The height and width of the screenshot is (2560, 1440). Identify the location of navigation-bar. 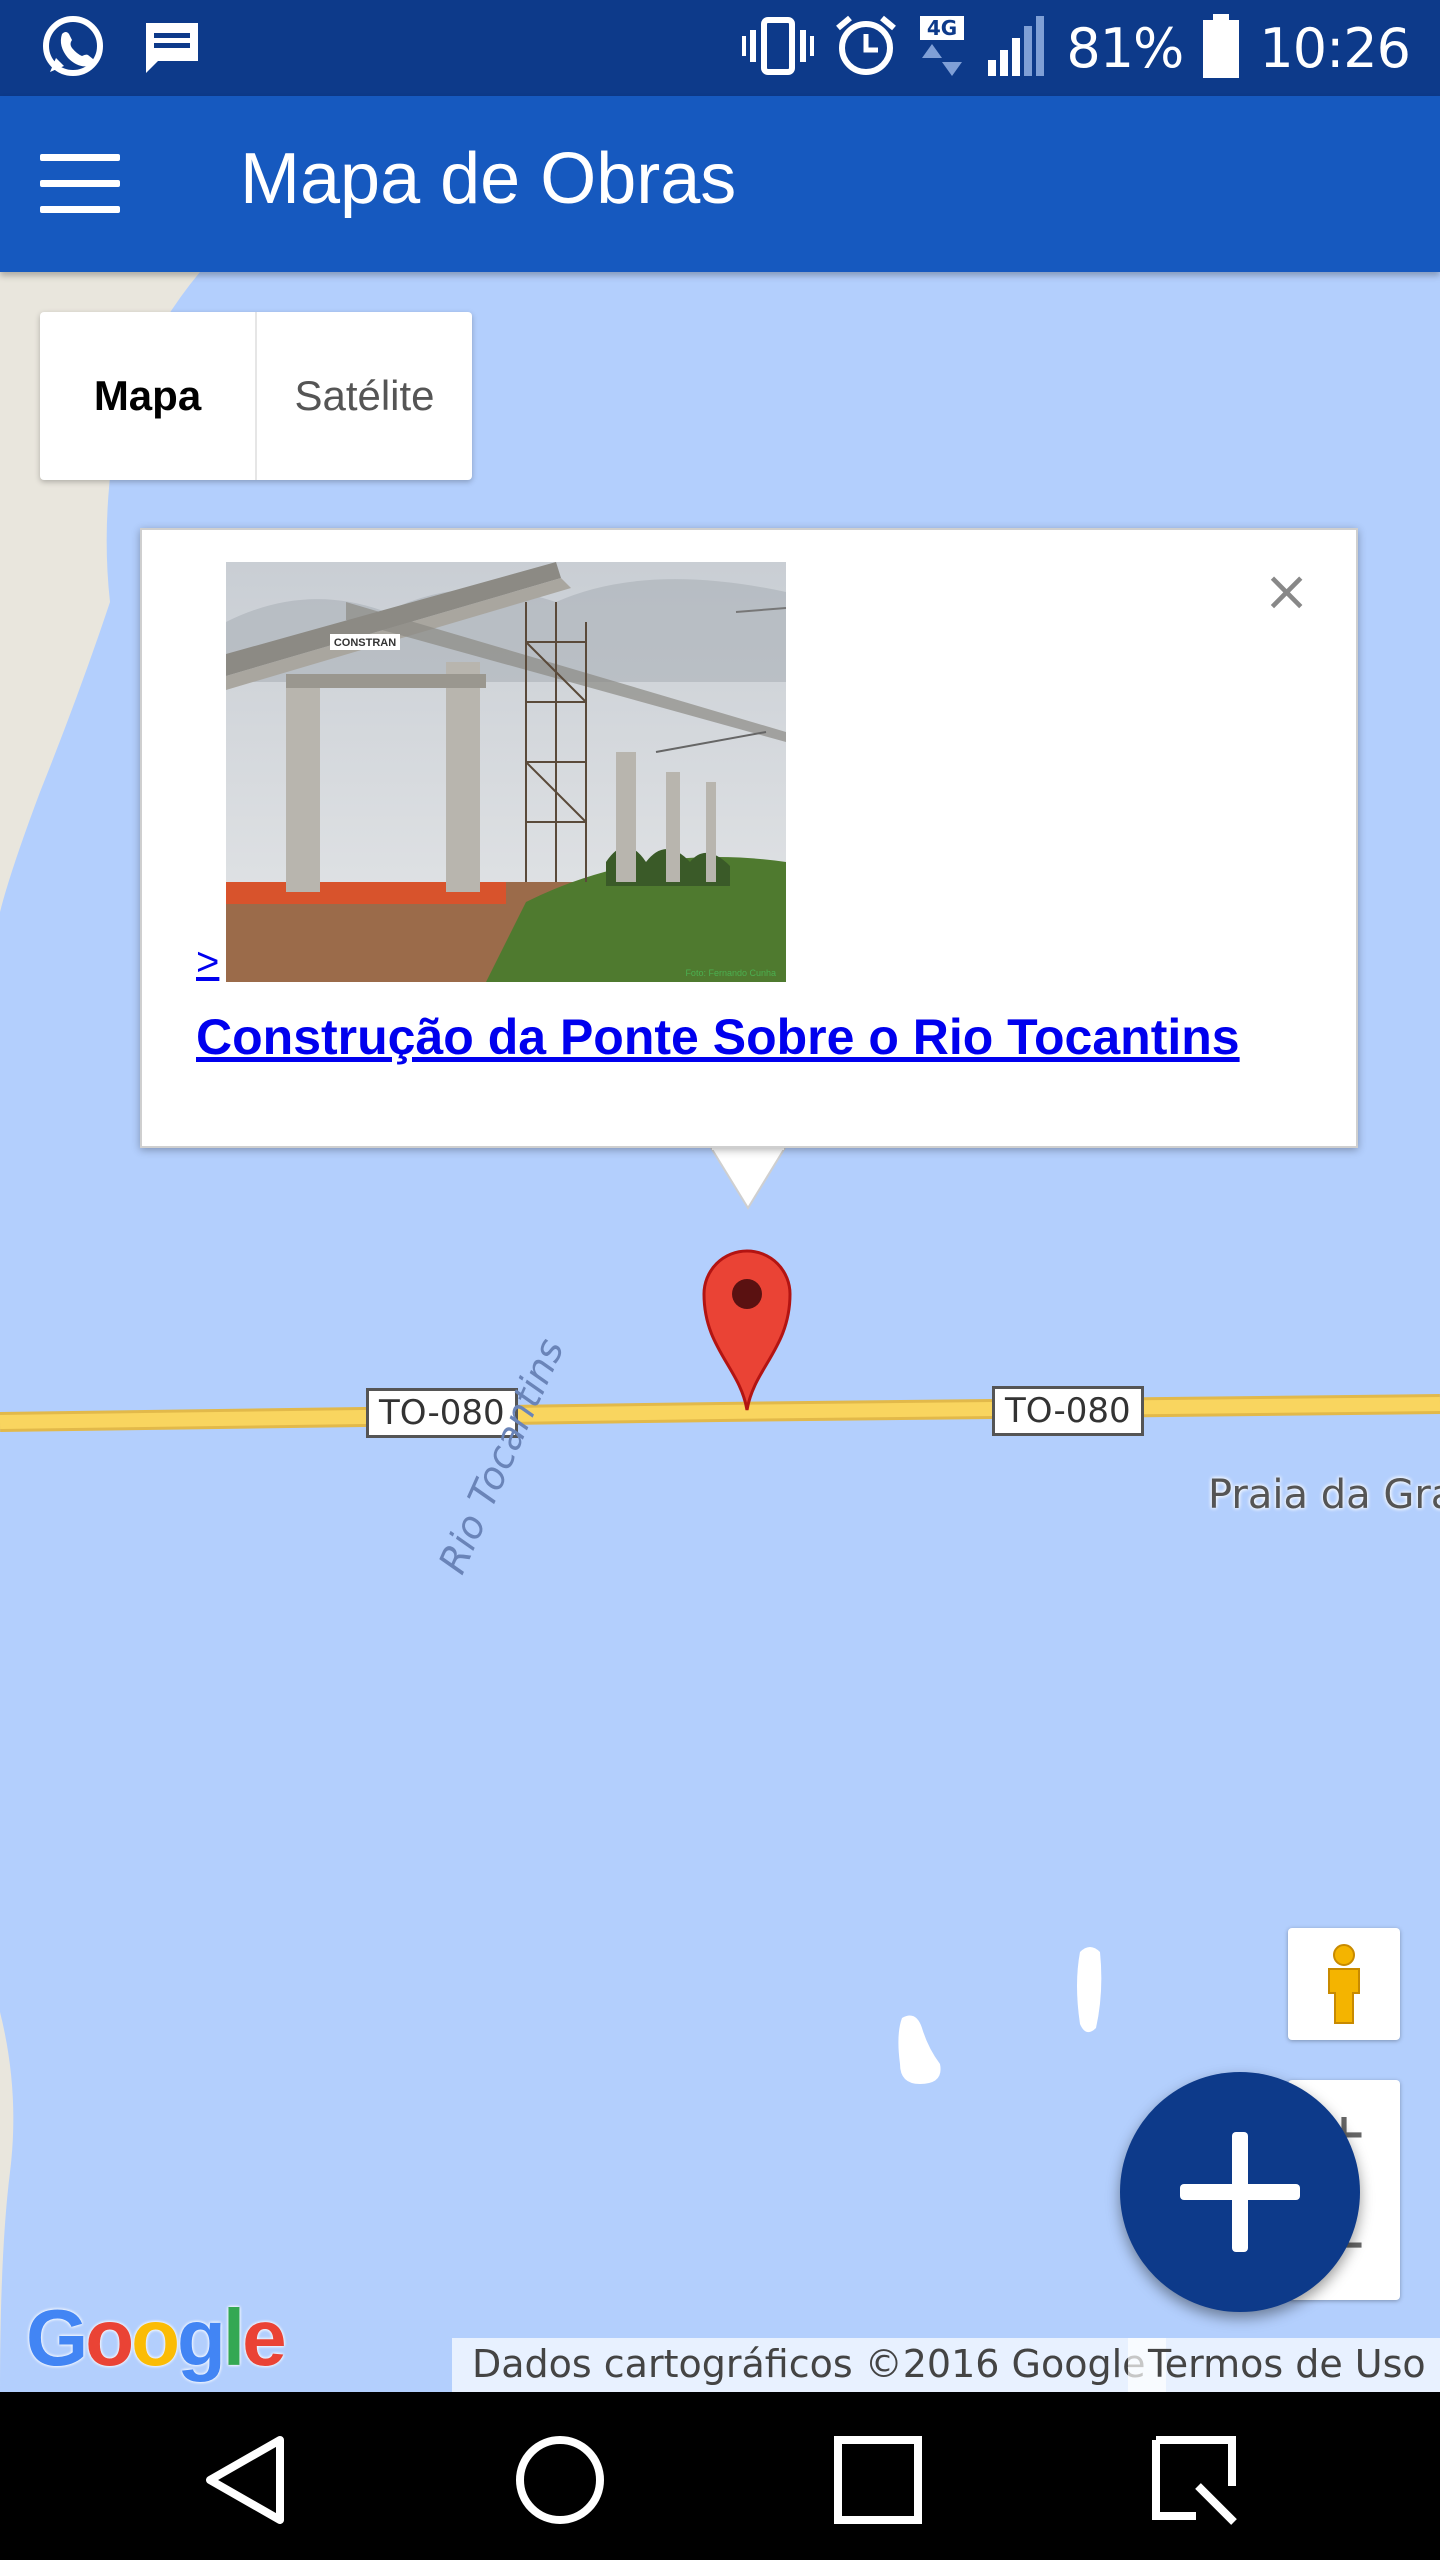
(720, 2476).